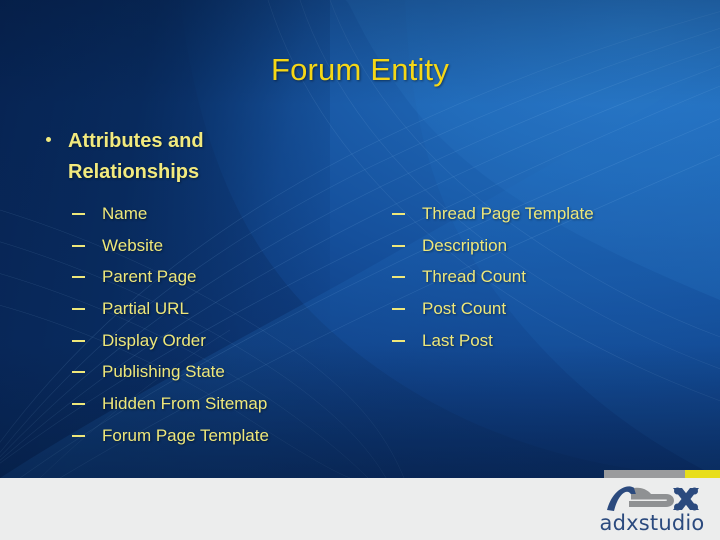  What do you see at coordinates (216, 277) in the screenshot?
I see `list-item: Parent Page` at bounding box center [216, 277].